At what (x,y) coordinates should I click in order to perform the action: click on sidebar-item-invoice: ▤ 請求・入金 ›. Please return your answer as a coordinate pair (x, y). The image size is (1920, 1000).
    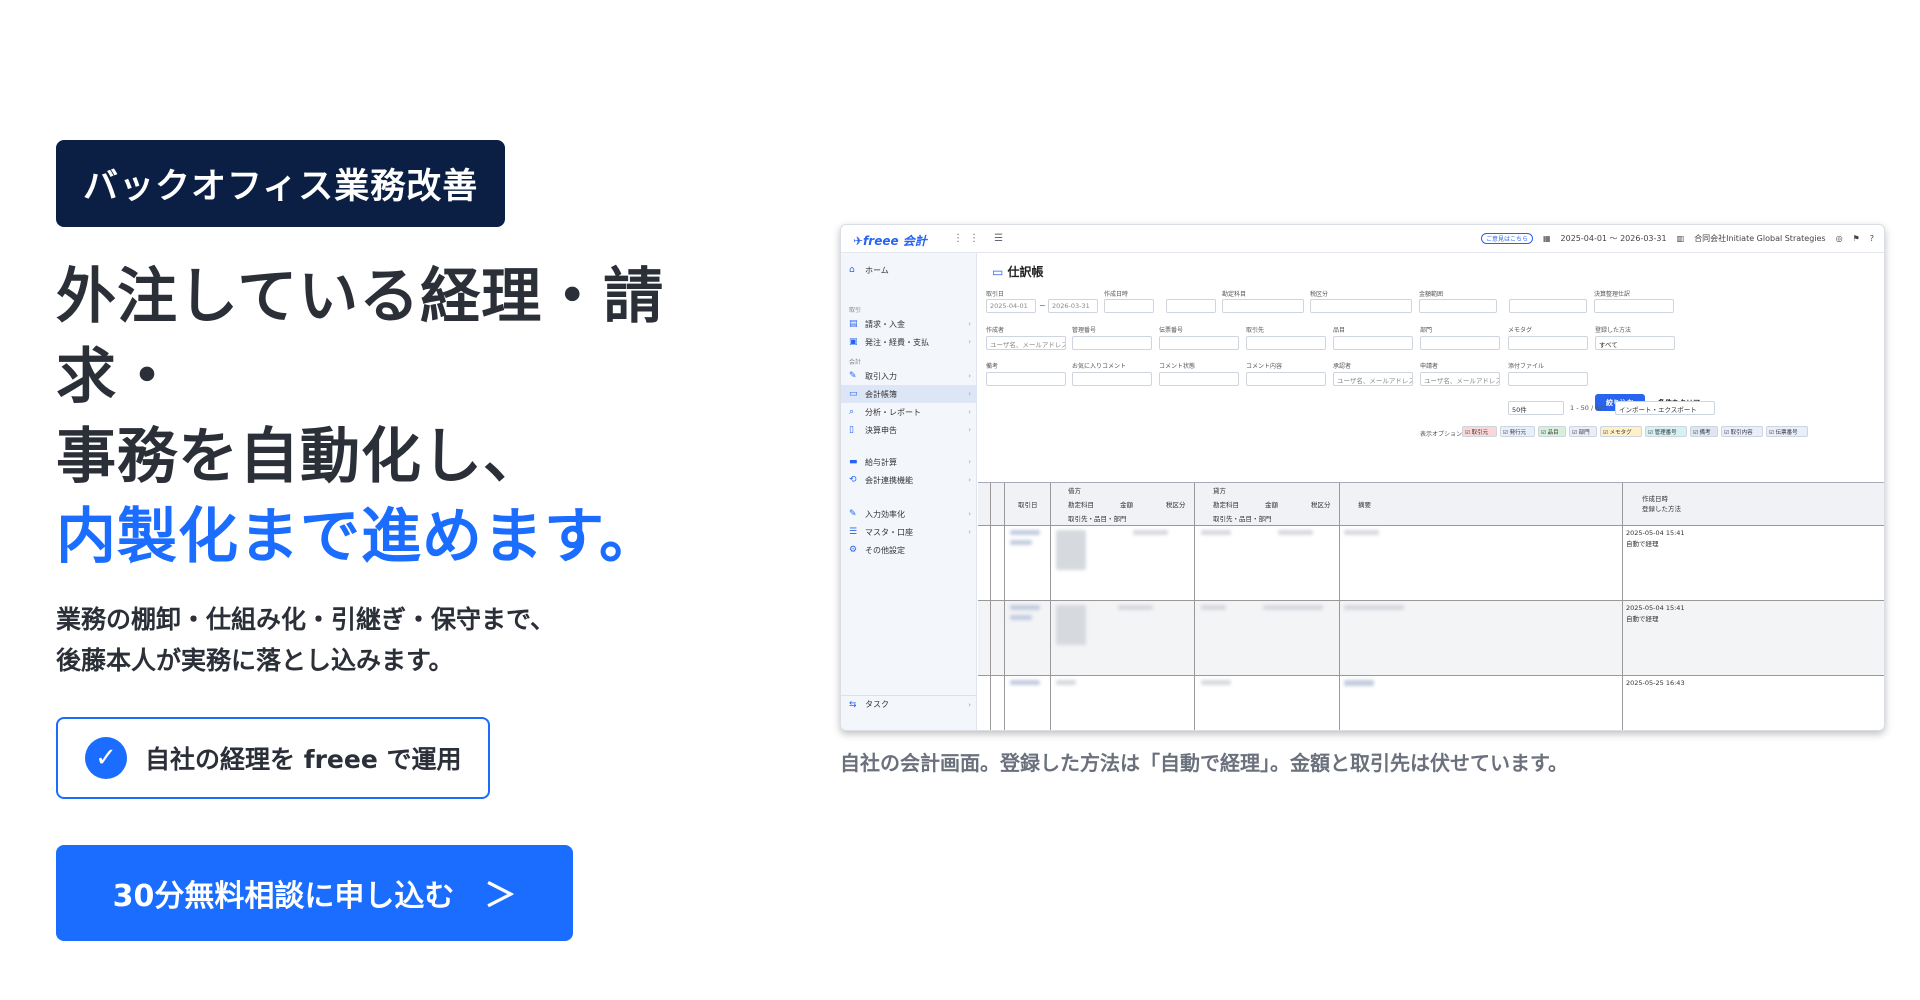
    Looking at the image, I should click on (909, 324).